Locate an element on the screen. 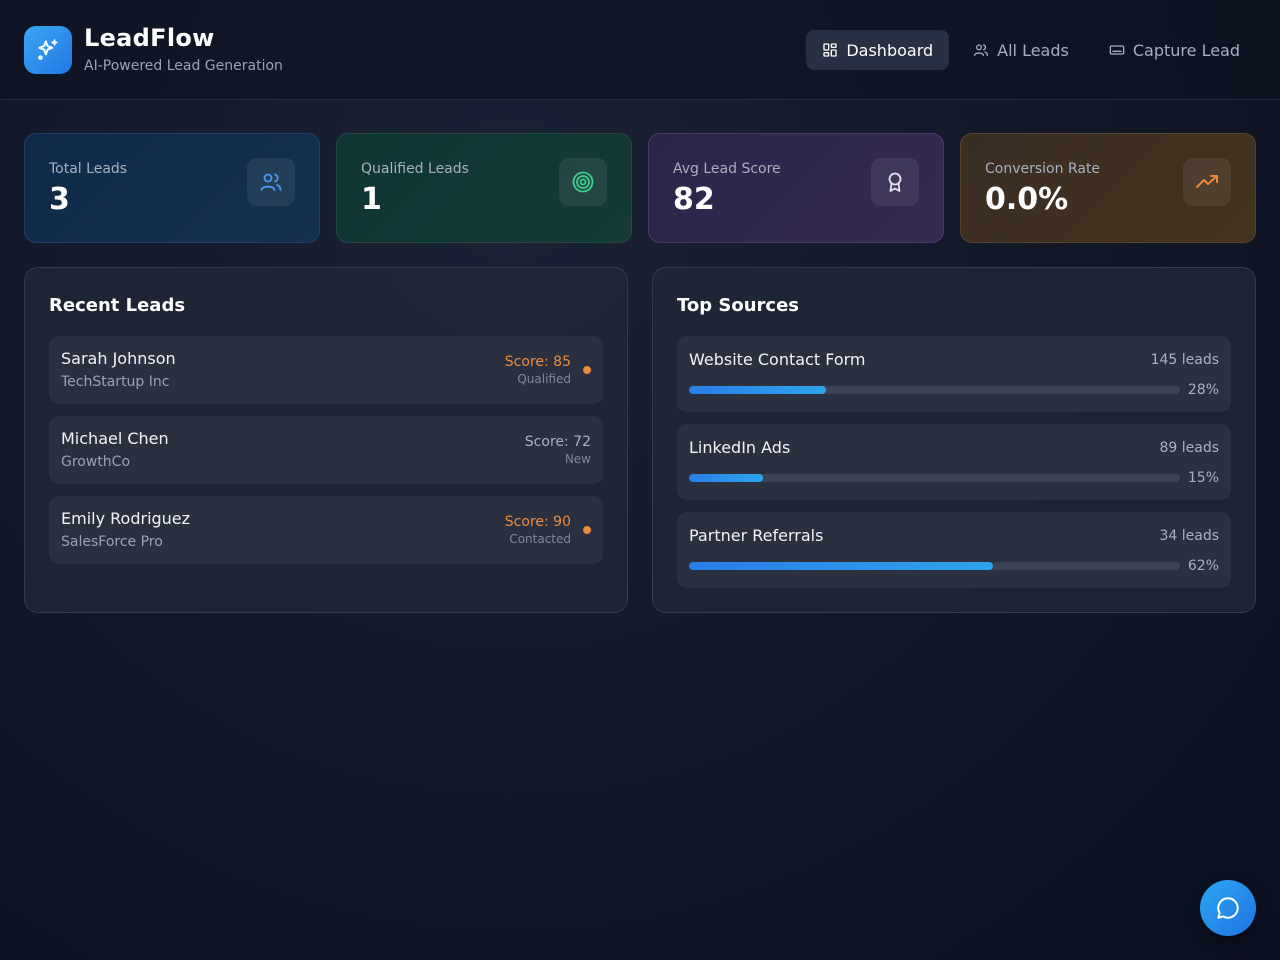 This screenshot has height=960, width=1280. nav-all-leads: All Leads is located at coordinates (1021, 50).